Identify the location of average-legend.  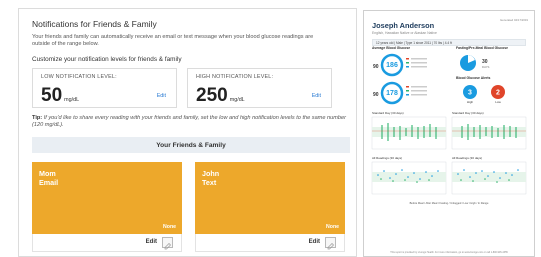
(416, 77).